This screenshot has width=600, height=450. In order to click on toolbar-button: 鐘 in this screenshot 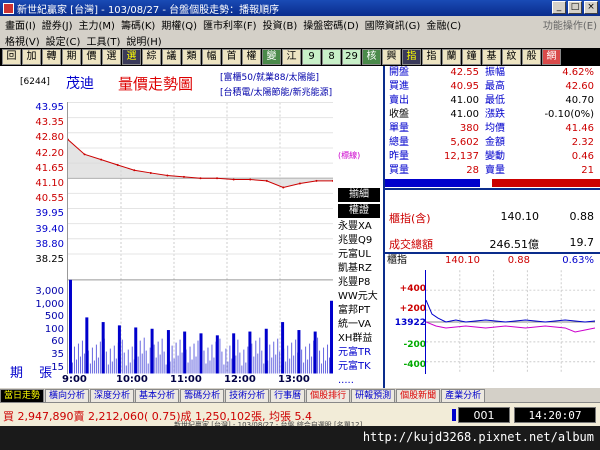, I will do `click(471, 57)`.